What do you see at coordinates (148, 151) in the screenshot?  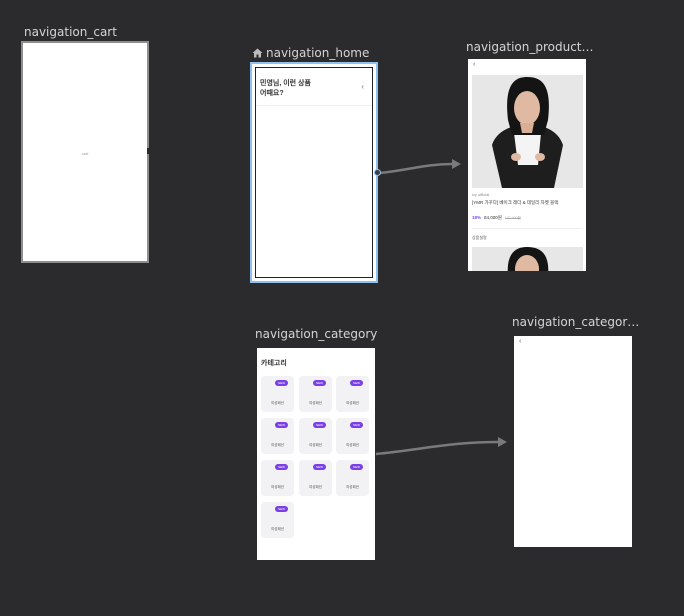 I see `cart-action-handle` at bounding box center [148, 151].